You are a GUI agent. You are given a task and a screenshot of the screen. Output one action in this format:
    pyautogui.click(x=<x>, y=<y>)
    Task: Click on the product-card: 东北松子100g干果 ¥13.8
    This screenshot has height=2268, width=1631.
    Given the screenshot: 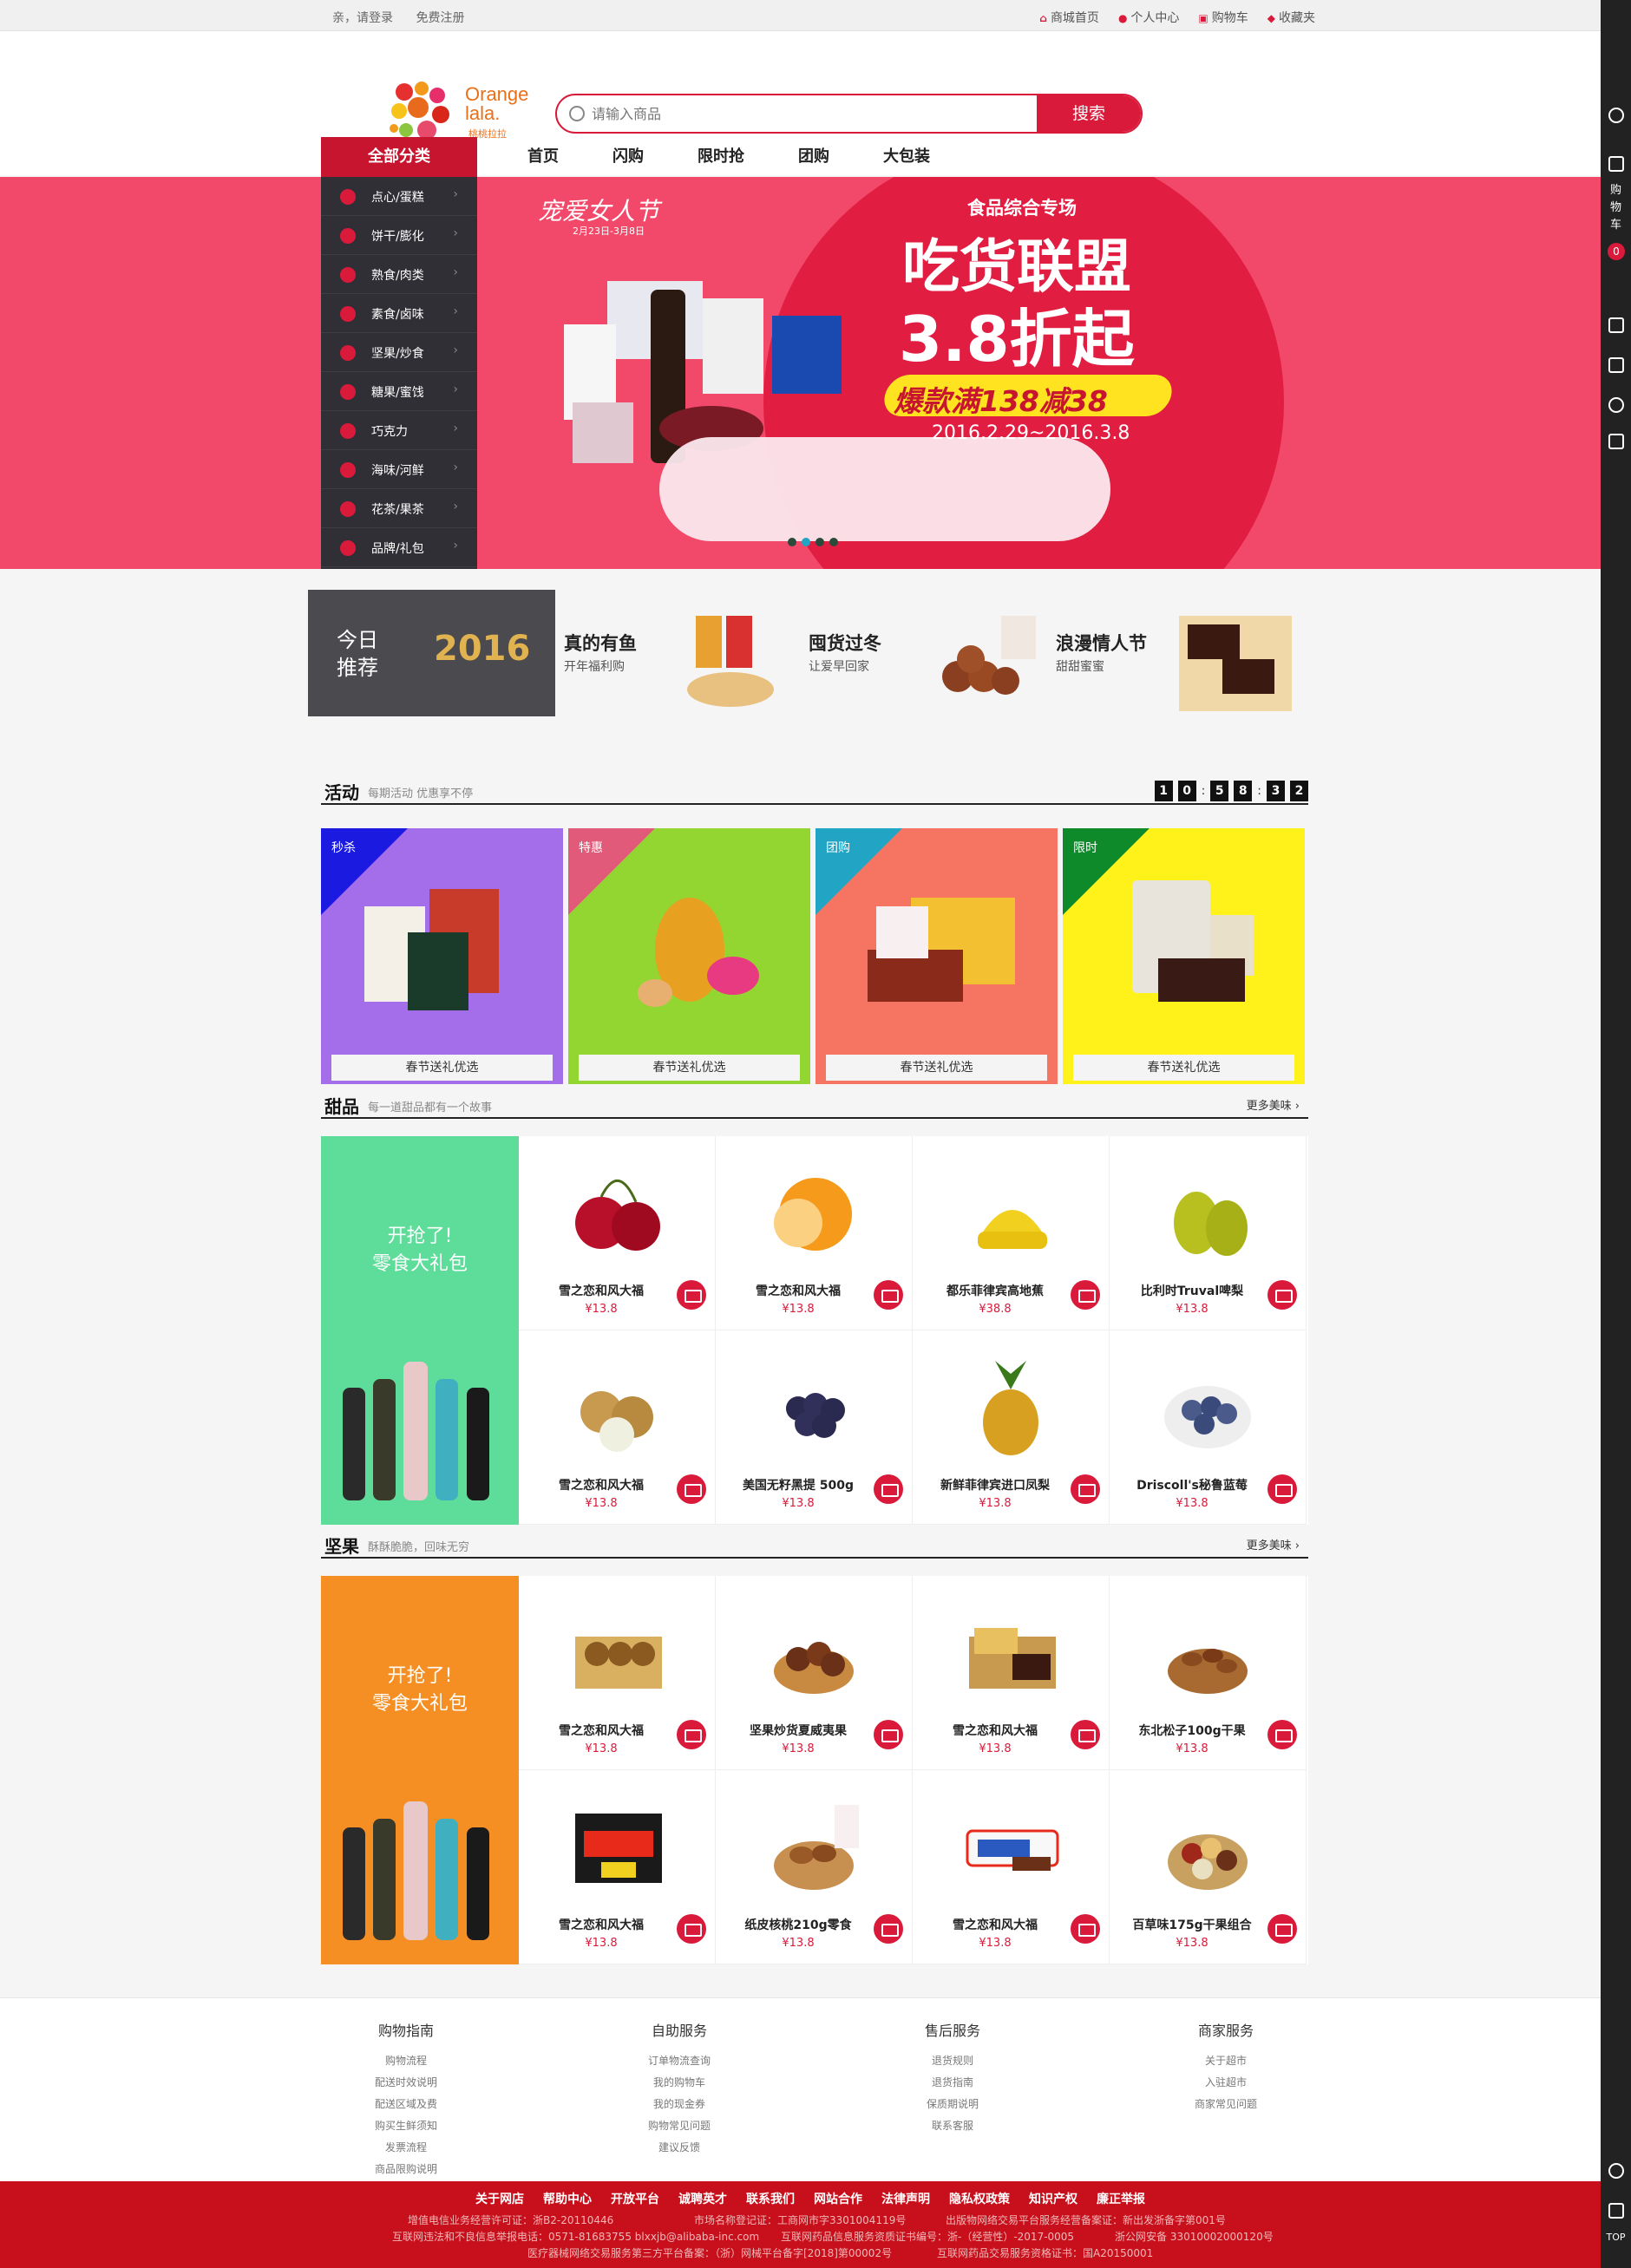 What is the action you would take?
    pyautogui.click(x=1208, y=1673)
    